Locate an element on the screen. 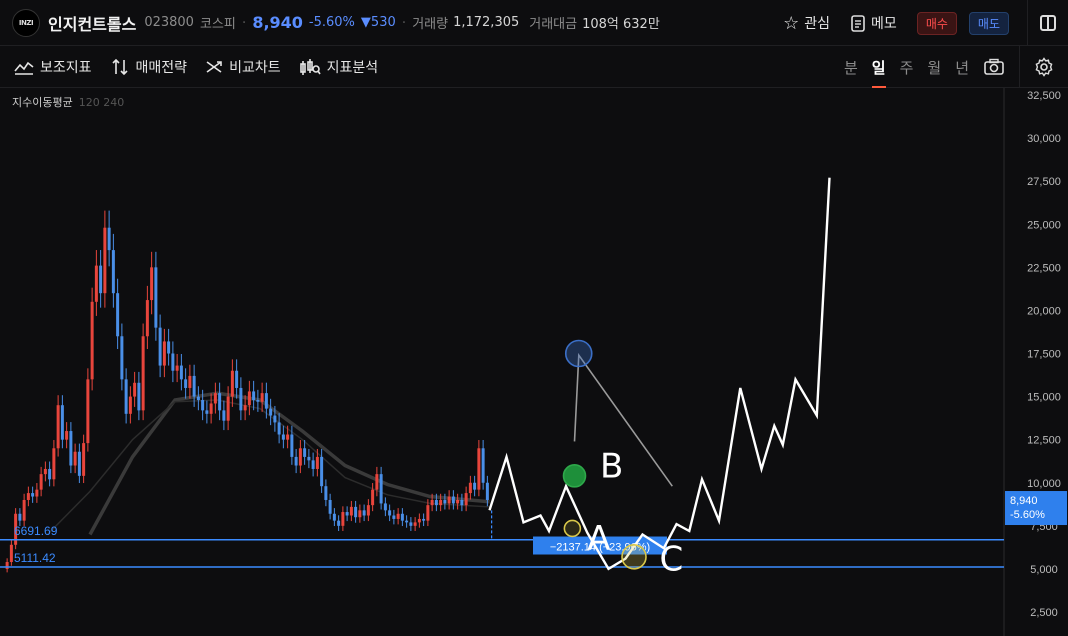 This screenshot has width=1068, height=636. sell-button: 매도 is located at coordinates (988, 23).